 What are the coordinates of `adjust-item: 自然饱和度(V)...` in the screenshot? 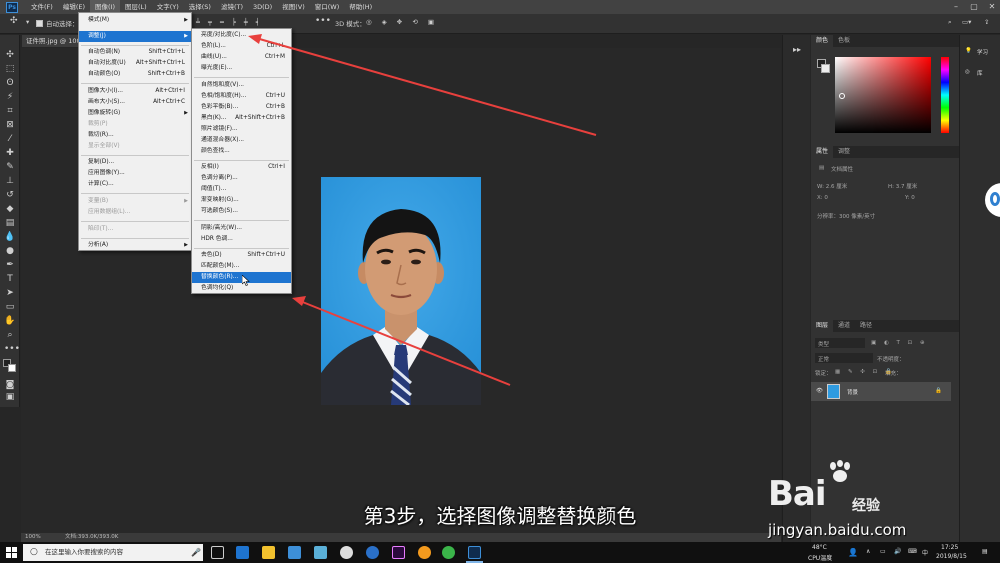 It's located at (241, 85).